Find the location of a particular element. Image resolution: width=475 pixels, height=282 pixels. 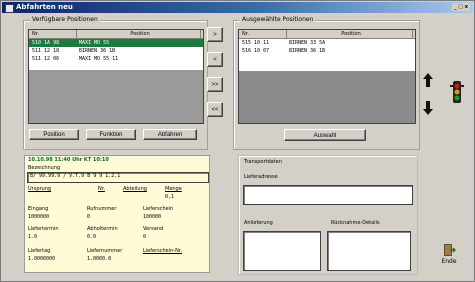

arrow-down-icon is located at coordinates (428, 108).